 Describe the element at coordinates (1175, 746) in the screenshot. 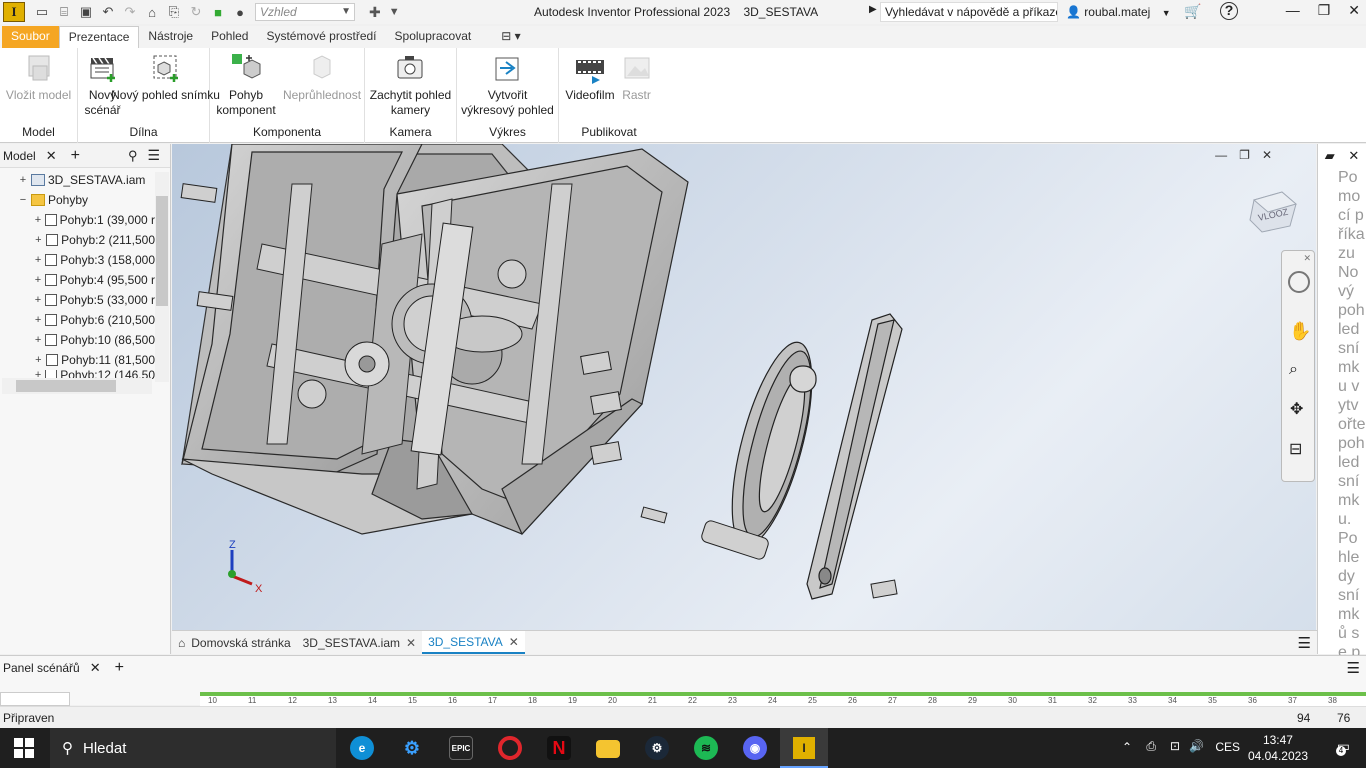

I see `network-icon: ⊡` at that location.